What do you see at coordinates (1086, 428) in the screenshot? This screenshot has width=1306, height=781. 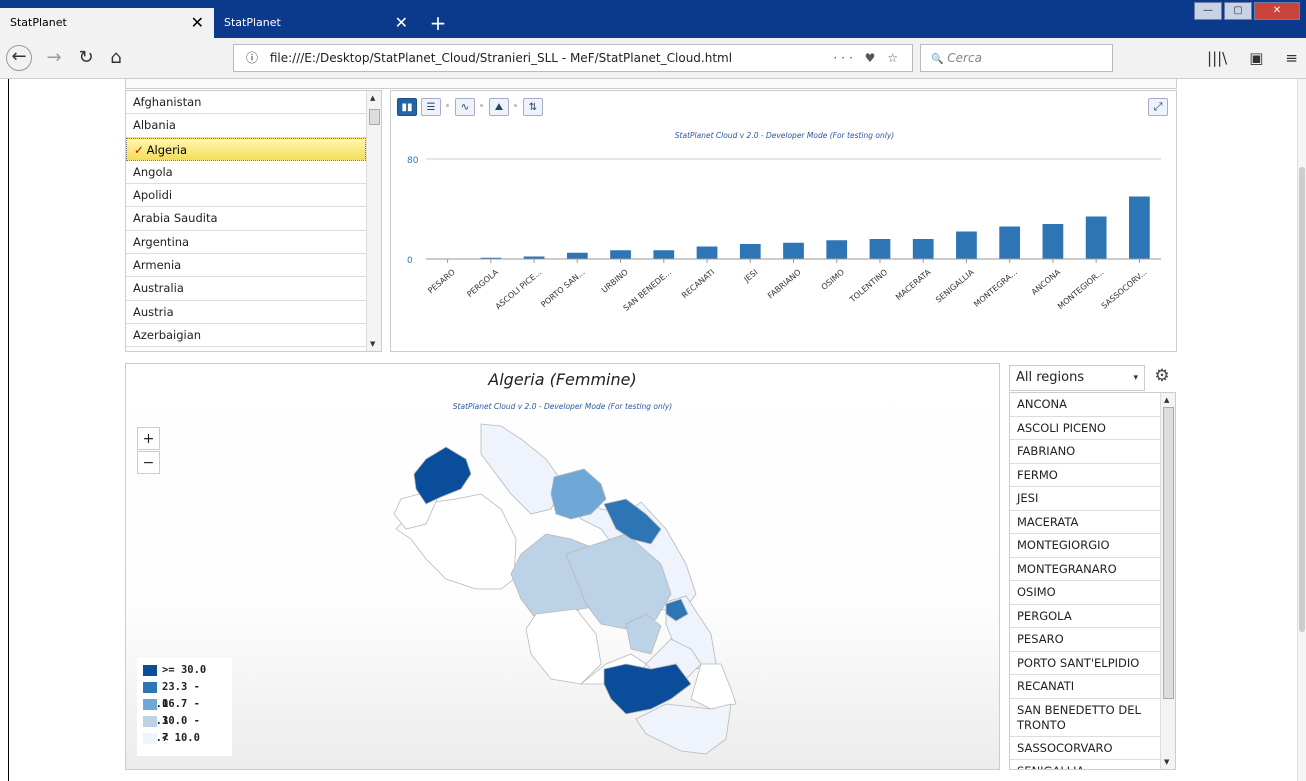 I see `region-item: ASCOLI PICENO` at bounding box center [1086, 428].